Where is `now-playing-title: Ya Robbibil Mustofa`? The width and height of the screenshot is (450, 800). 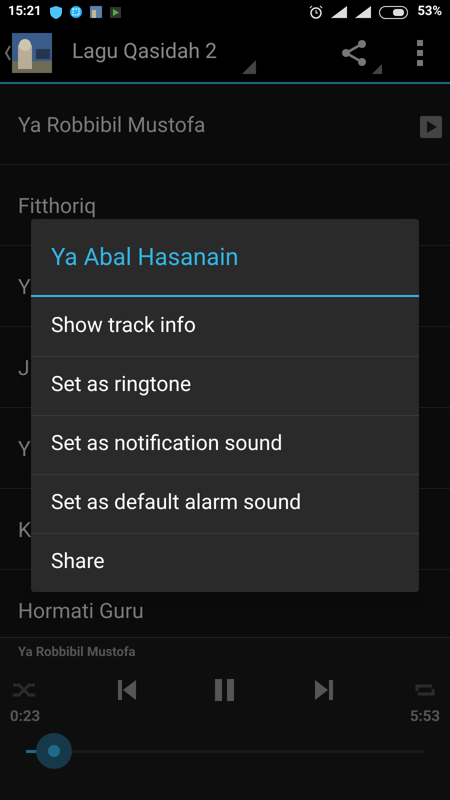
now-playing-title: Ya Robbibil Mustofa is located at coordinates (76, 653).